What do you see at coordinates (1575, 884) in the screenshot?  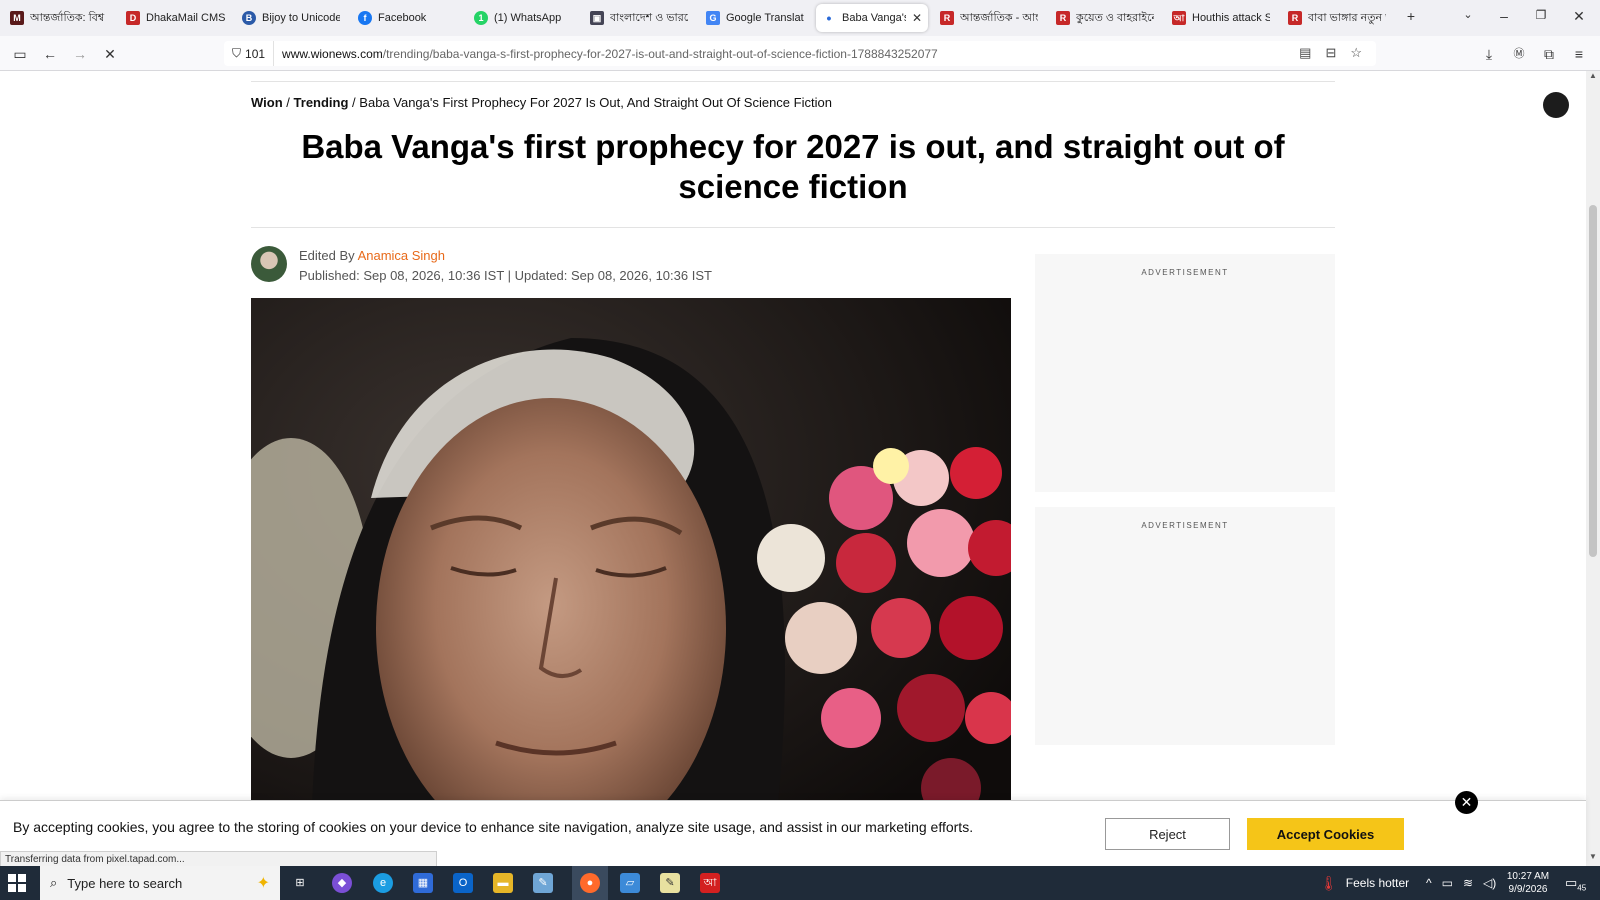 I see `notification-center-icon: ▭45` at bounding box center [1575, 884].